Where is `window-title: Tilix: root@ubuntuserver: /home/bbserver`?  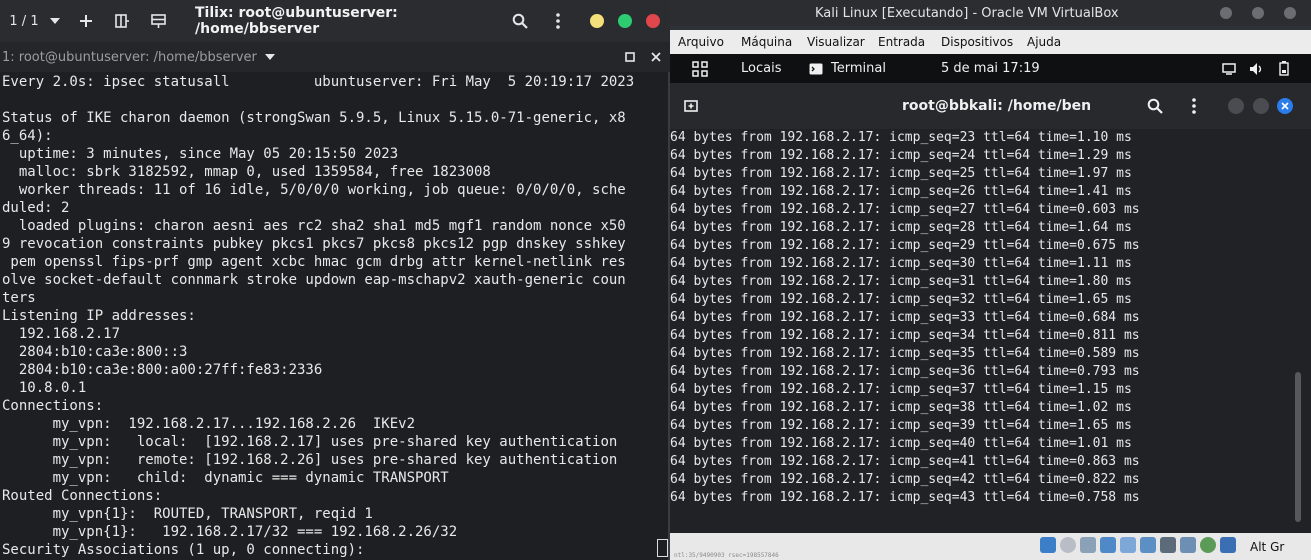
window-title: Tilix: root@ubuntuserver: /home/bbserver is located at coordinates (296, 21).